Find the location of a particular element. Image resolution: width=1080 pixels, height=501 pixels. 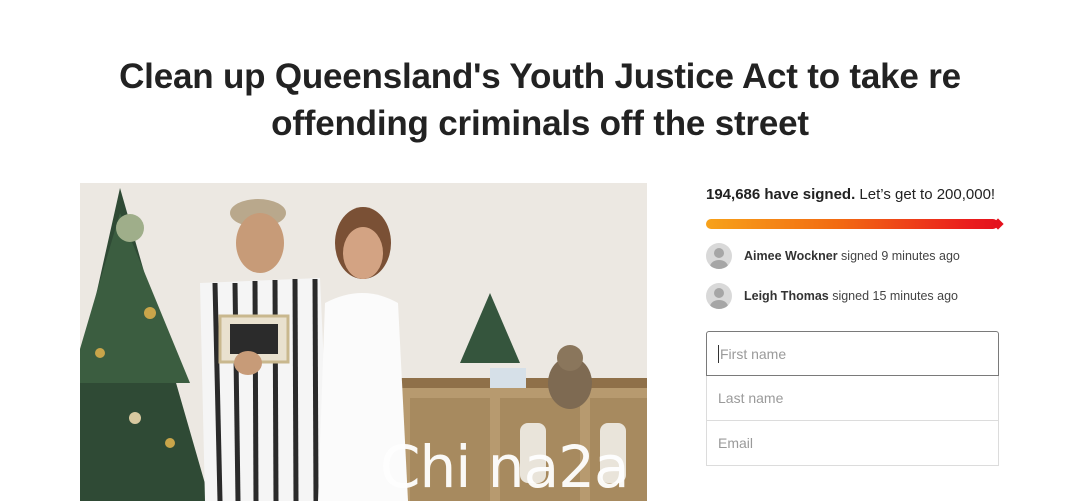

signer-name: Aimee Wockner is located at coordinates (791, 256).